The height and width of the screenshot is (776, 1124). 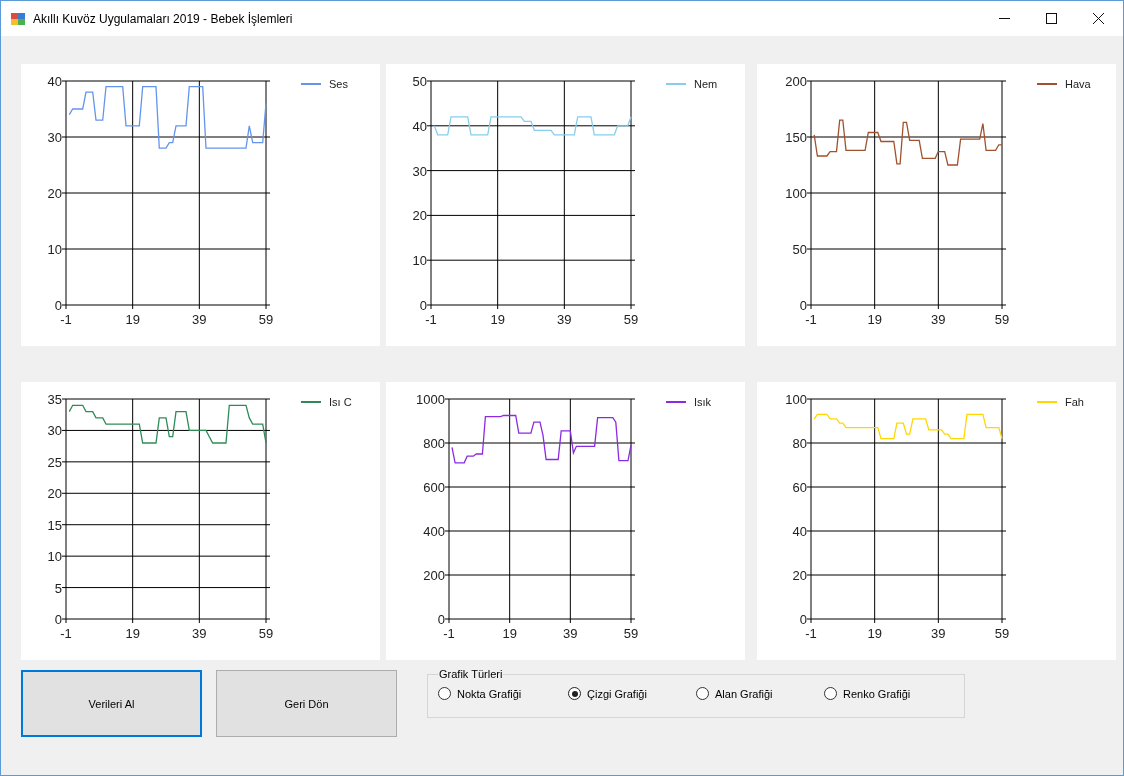 I want to click on legend-label: Hava, so click(x=1078, y=84).